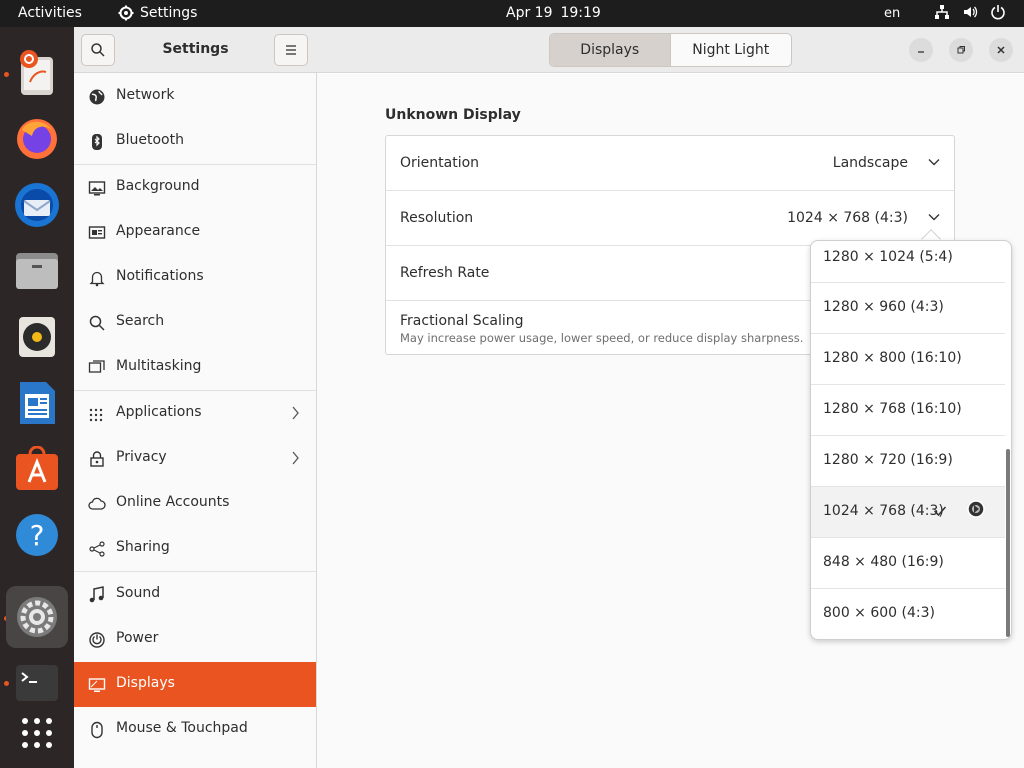 This screenshot has height=768, width=1024. I want to click on close-button, so click(1001, 50).